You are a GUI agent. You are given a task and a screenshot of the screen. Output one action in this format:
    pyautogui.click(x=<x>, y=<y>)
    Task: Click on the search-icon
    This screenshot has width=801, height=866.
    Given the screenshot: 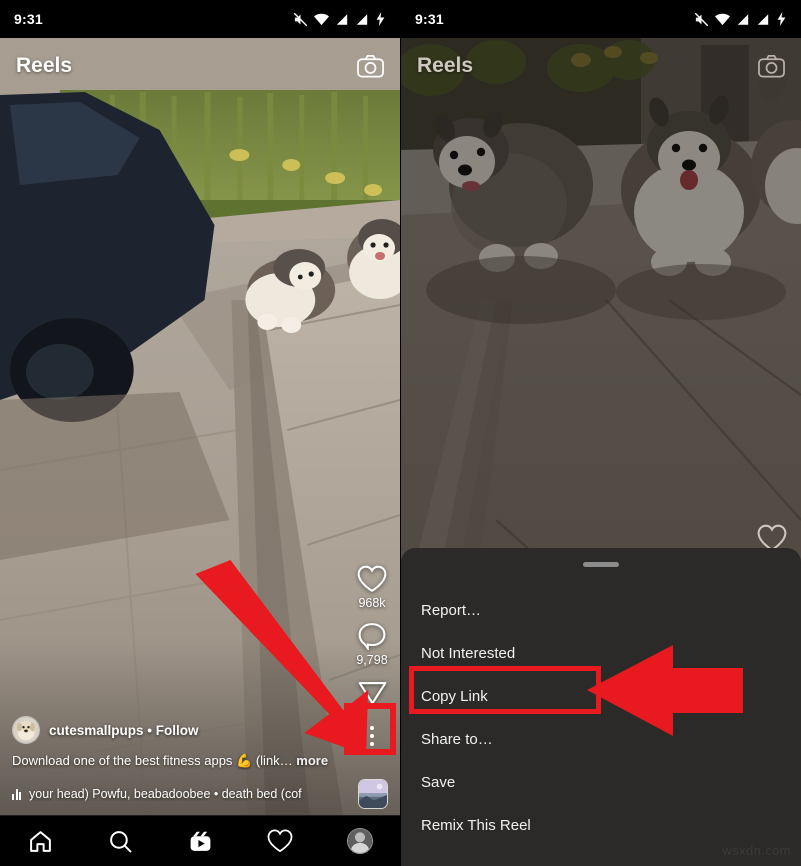 What is the action you would take?
    pyautogui.click(x=120, y=841)
    